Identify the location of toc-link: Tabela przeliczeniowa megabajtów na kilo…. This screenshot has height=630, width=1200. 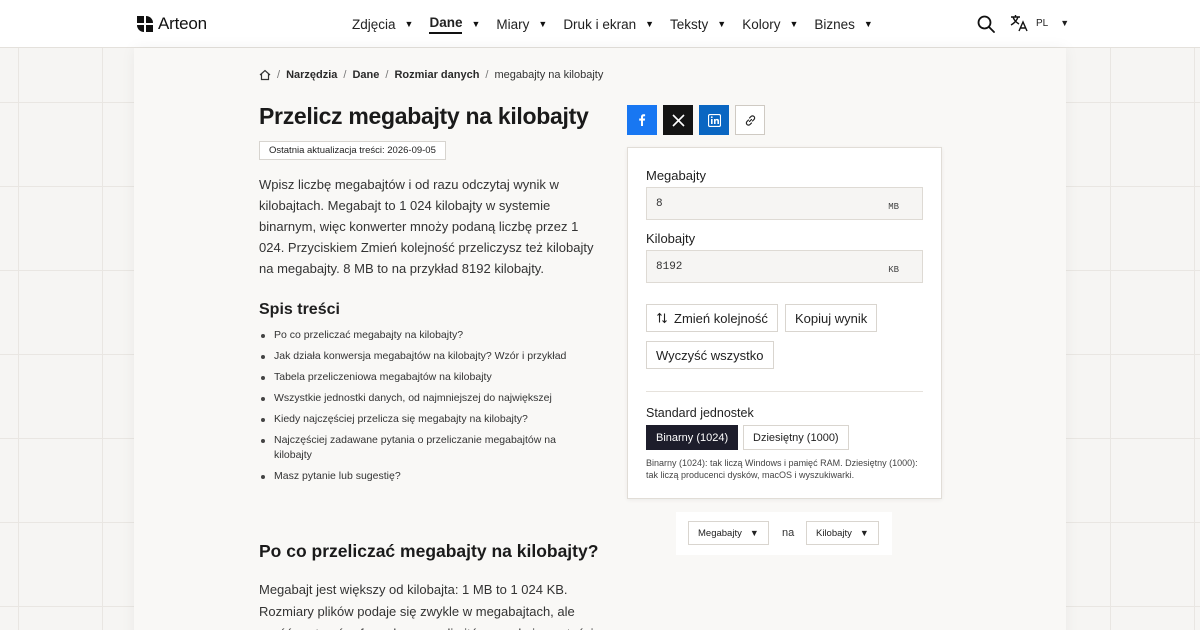
(429, 377).